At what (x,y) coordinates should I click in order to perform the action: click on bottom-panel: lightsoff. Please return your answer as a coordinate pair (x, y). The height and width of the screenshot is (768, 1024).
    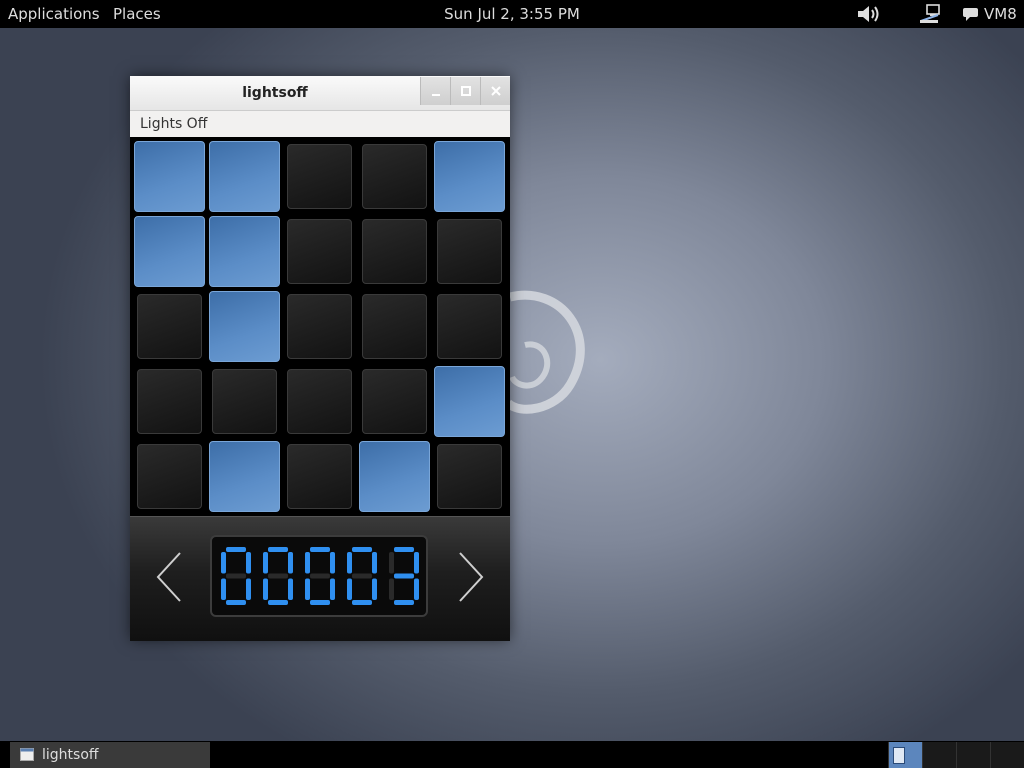
    Looking at the image, I should click on (512, 754).